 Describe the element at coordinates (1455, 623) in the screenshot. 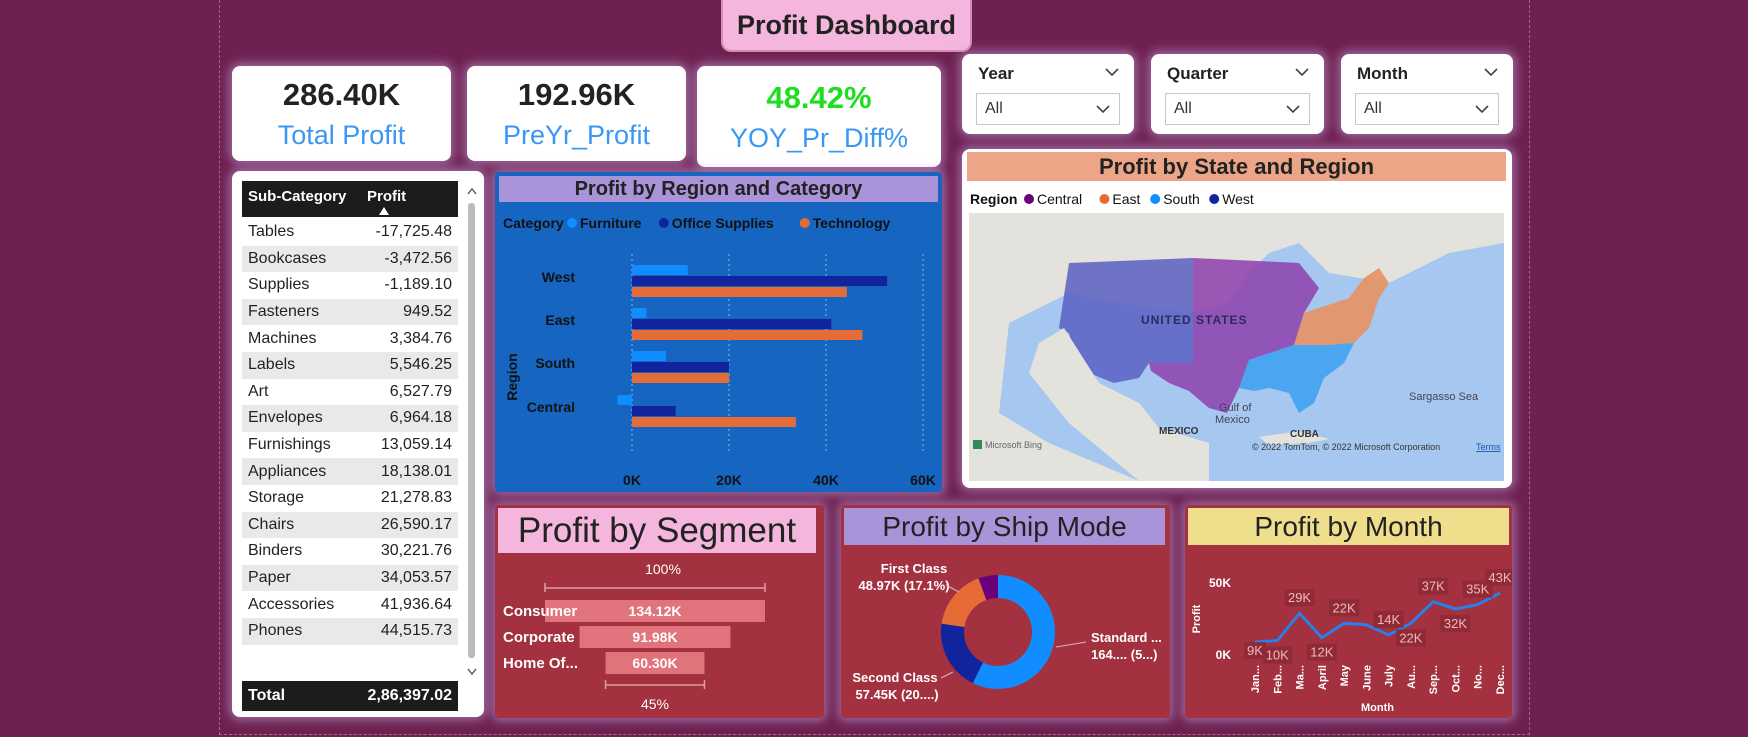

I see `data-label: 32K` at that location.